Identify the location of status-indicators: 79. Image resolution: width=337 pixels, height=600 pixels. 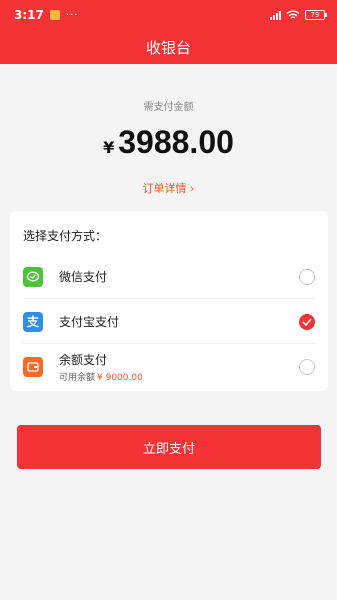
(298, 15).